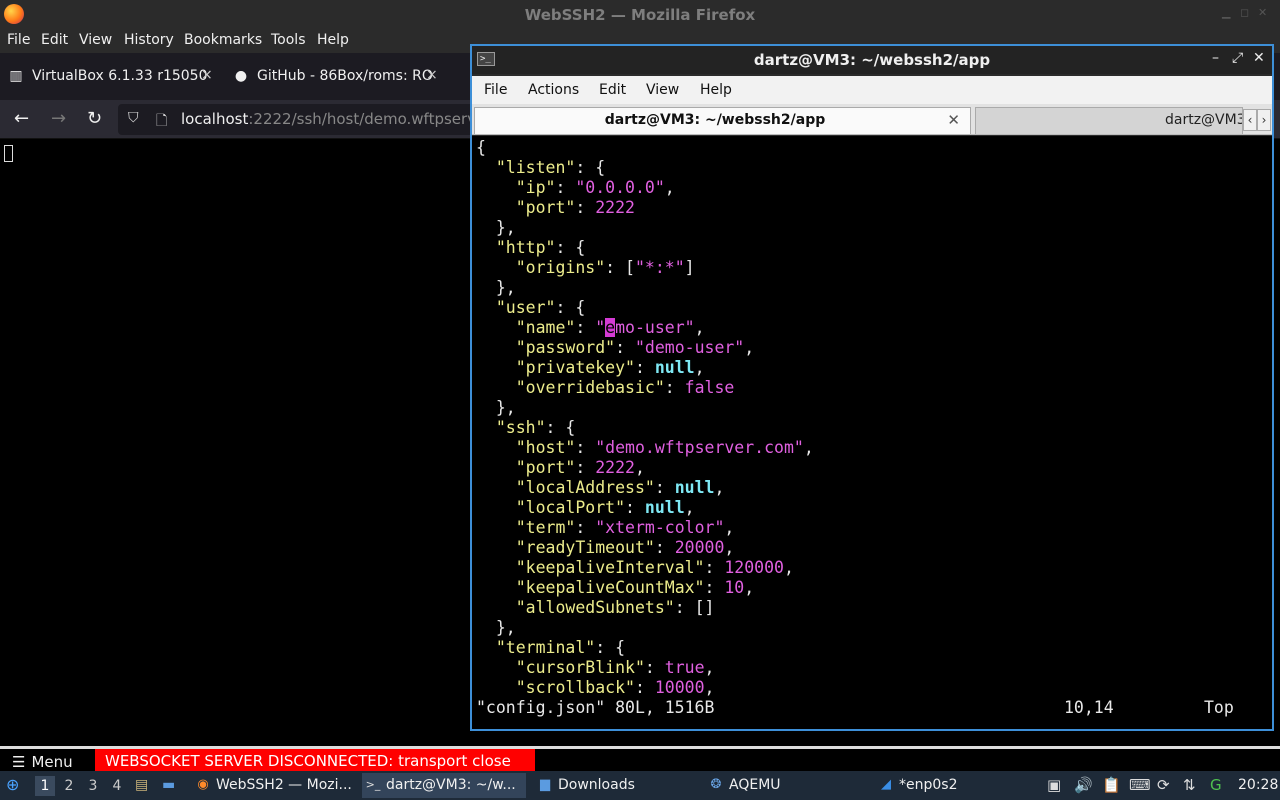  What do you see at coordinates (615, 467) in the screenshot?
I see `code-token: 2222` at bounding box center [615, 467].